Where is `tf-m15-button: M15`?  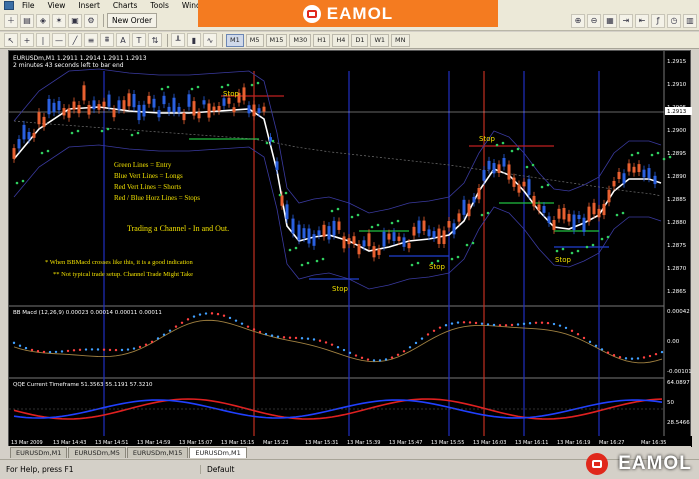
tf-m15-button: M15 is located at coordinates (276, 40).